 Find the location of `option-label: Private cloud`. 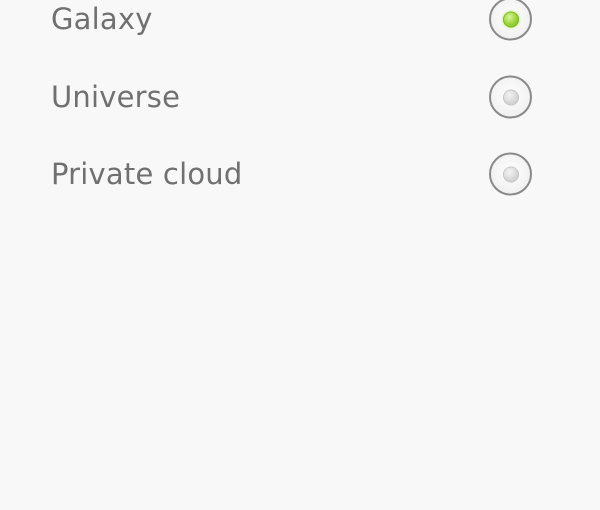

option-label: Private cloud is located at coordinates (147, 174).